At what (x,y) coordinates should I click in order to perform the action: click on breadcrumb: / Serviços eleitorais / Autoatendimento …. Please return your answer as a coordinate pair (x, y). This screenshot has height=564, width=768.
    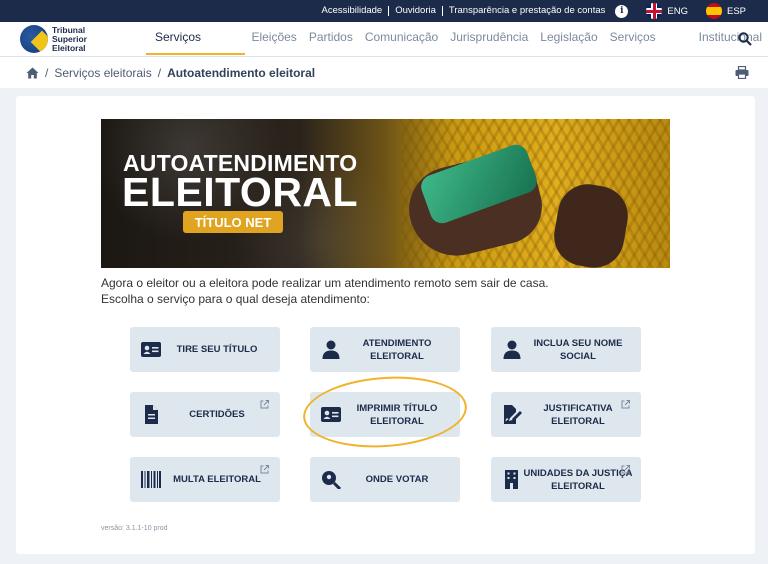
    Looking at the image, I should click on (384, 72).